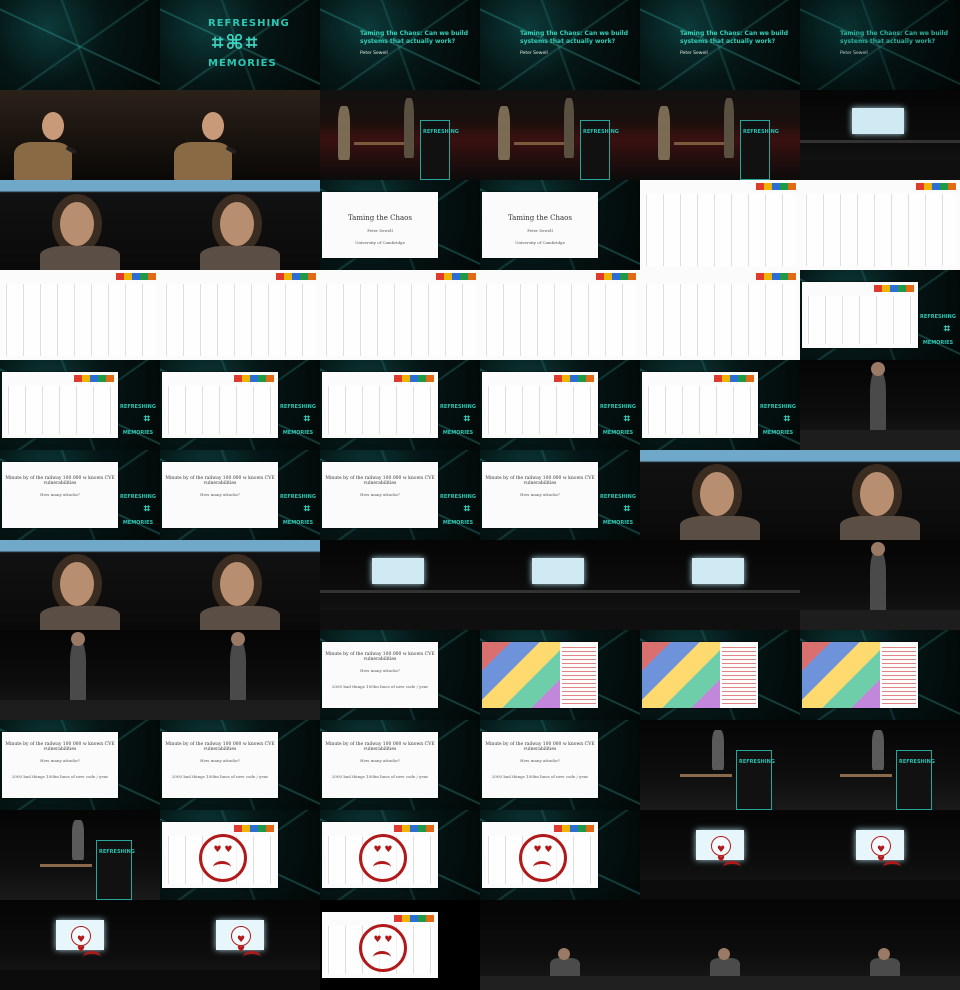  Describe the element at coordinates (540, 230) in the screenshot. I see `slide-author: Peter Sewell` at that location.